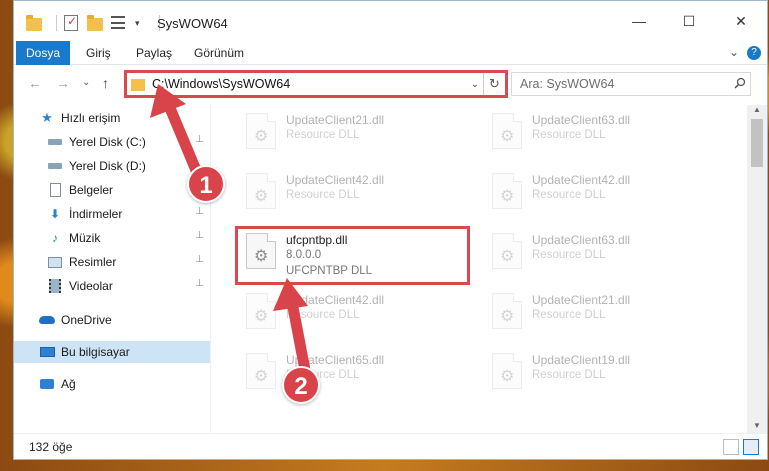 The width and height of the screenshot is (769, 471). Describe the element at coordinates (105, 83) in the screenshot. I see `up-button: ↑` at that location.